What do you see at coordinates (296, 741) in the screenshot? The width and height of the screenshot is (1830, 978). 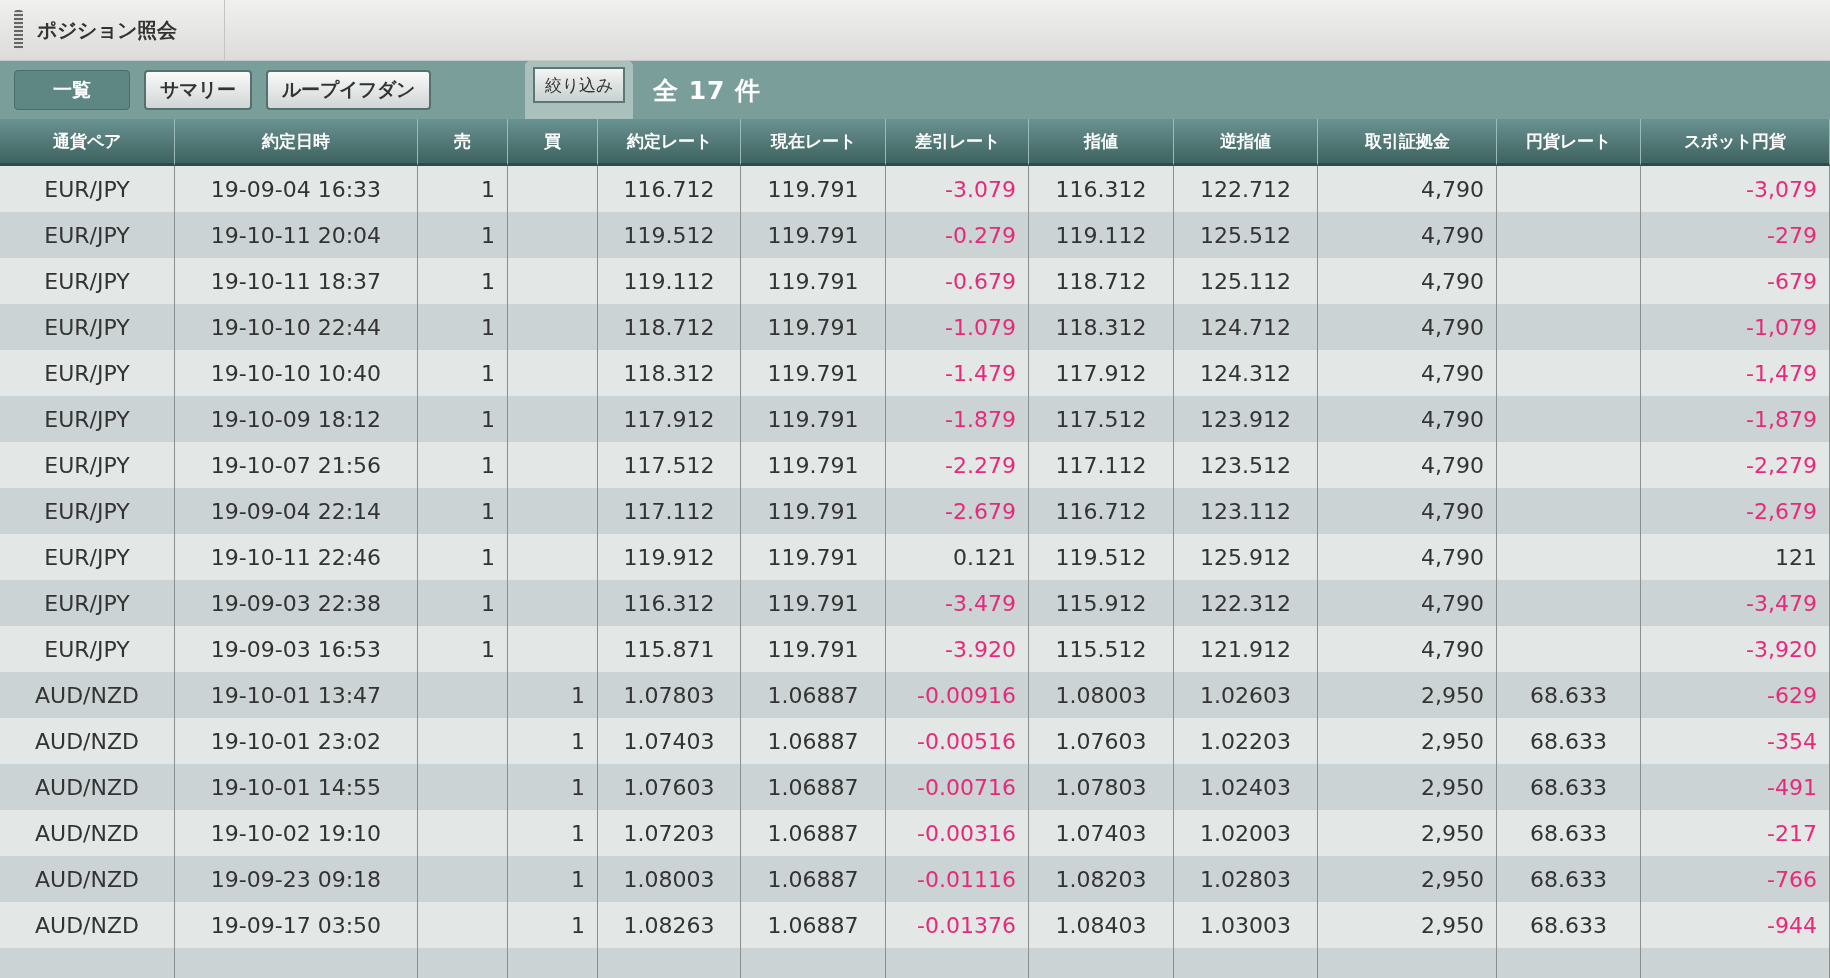 I see `table-cell: 19-10-01 23:02` at bounding box center [296, 741].